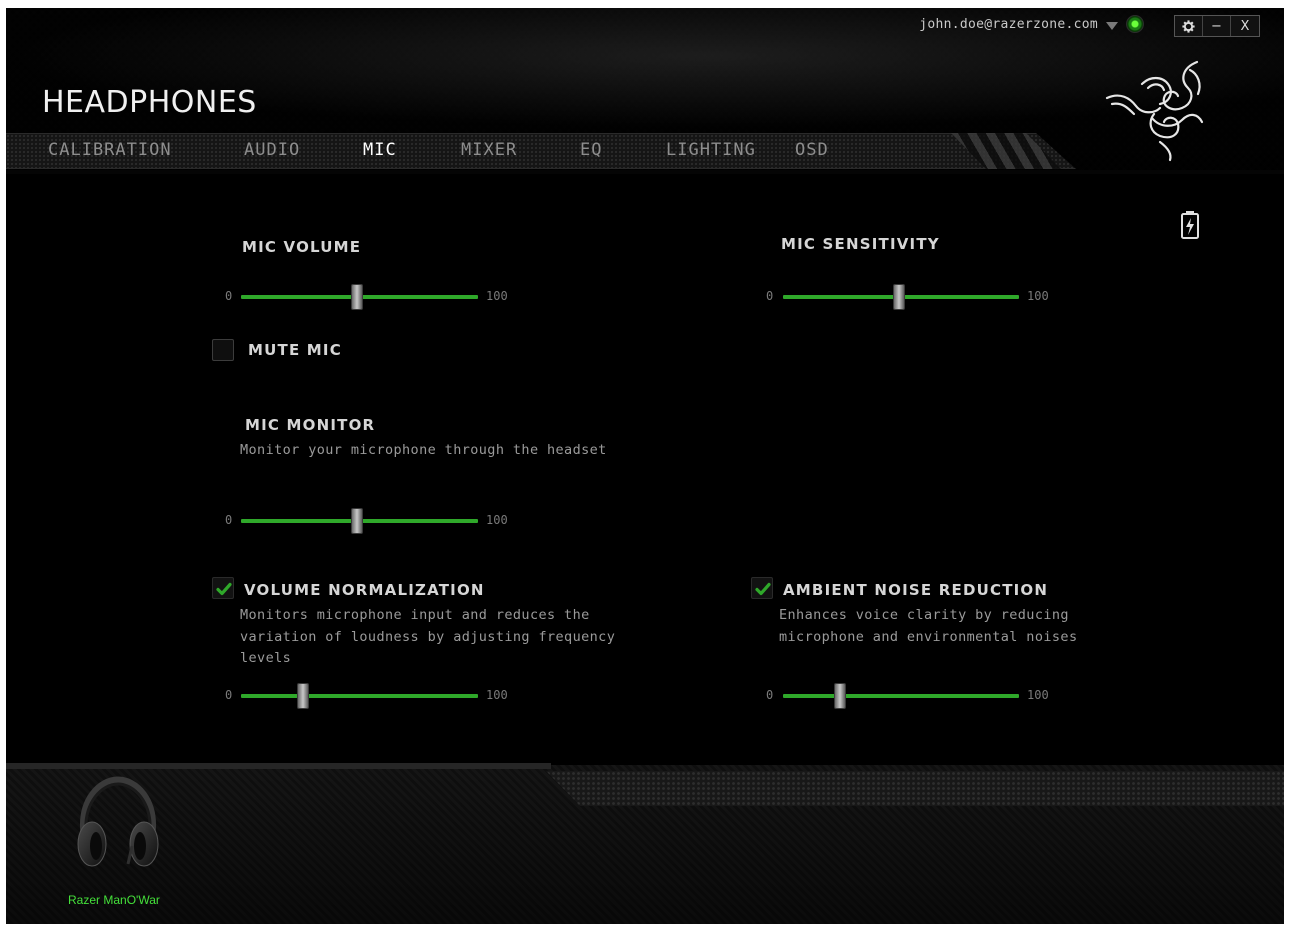 The image size is (1290, 929). I want to click on description-line: levels, so click(266, 658).